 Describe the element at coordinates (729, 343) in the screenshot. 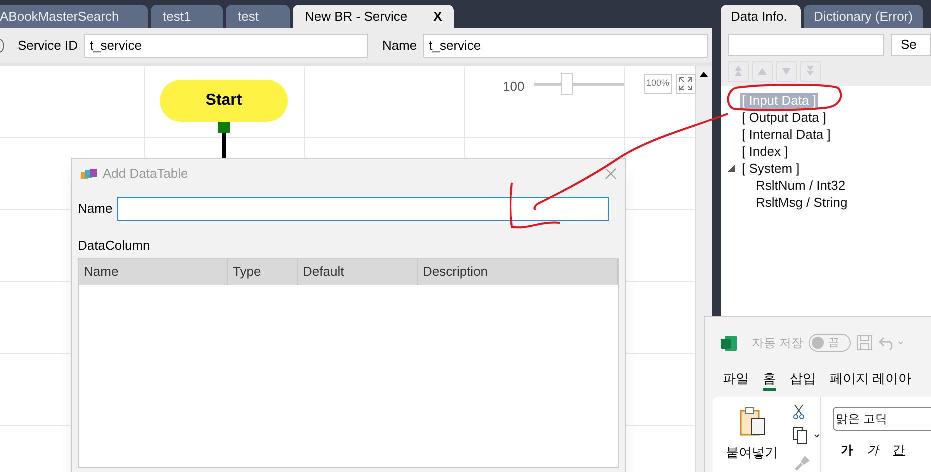

I see `spreadsheet-icon` at that location.